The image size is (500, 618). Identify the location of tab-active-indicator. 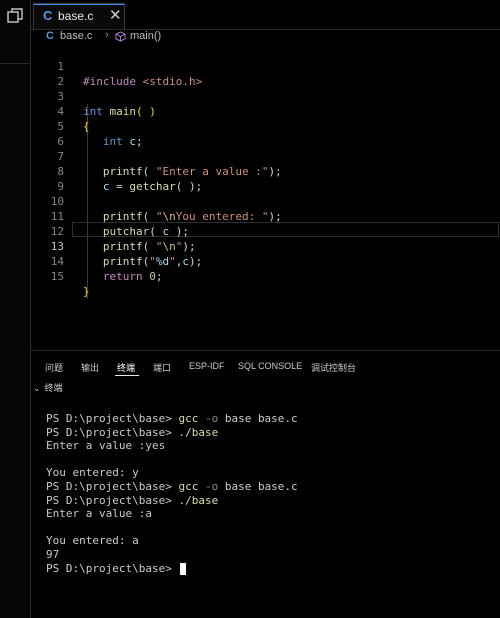
(79, 4).